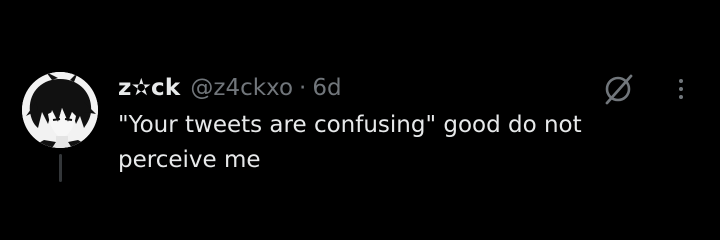 This screenshot has width=720, height=240. I want to click on avatar-portrait-icon, so click(60, 110).